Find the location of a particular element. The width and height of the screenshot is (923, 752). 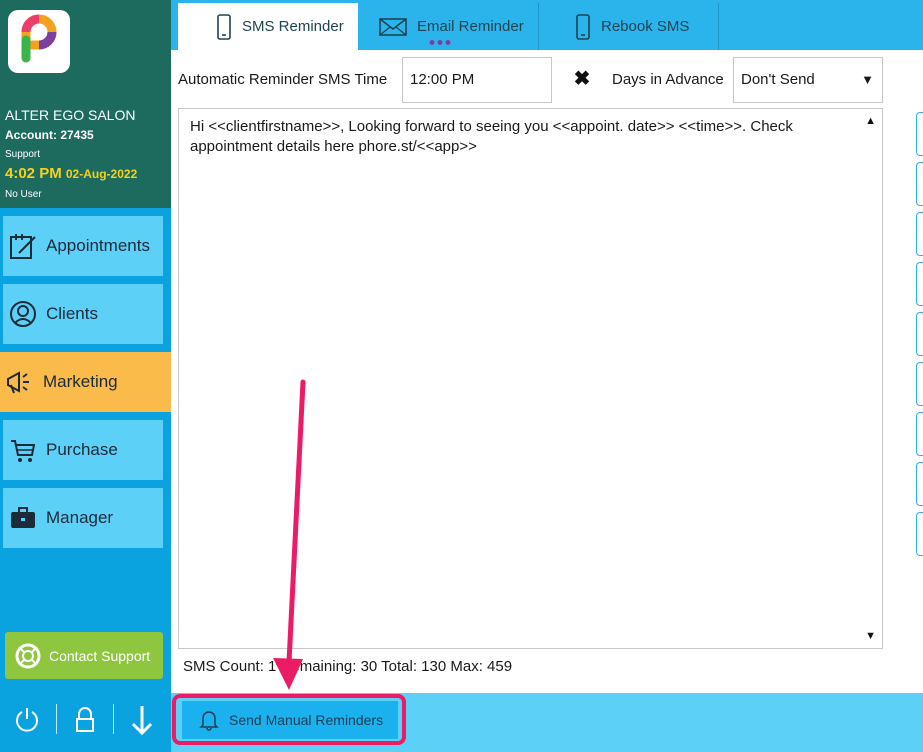

down-arrow-icon is located at coordinates (142, 720).